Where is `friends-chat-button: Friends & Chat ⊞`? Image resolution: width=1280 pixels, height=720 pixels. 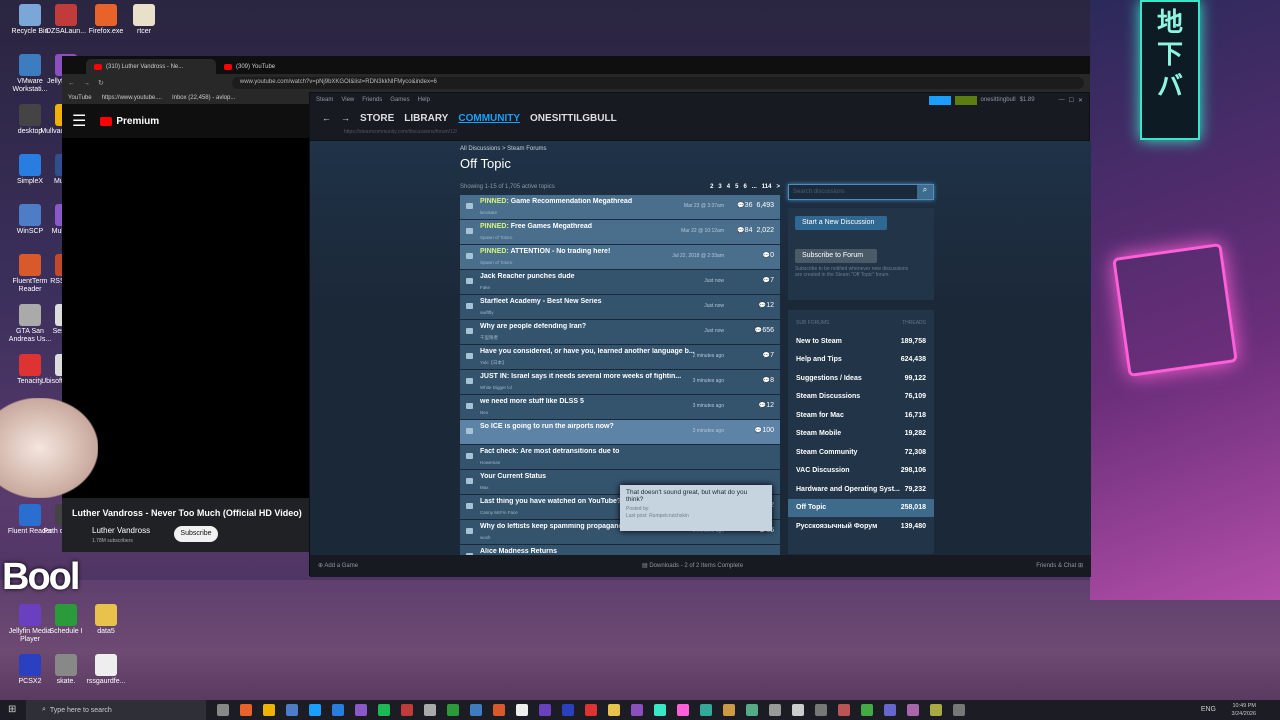
friends-chat-button: Friends & Chat ⊞ is located at coordinates (1059, 565).